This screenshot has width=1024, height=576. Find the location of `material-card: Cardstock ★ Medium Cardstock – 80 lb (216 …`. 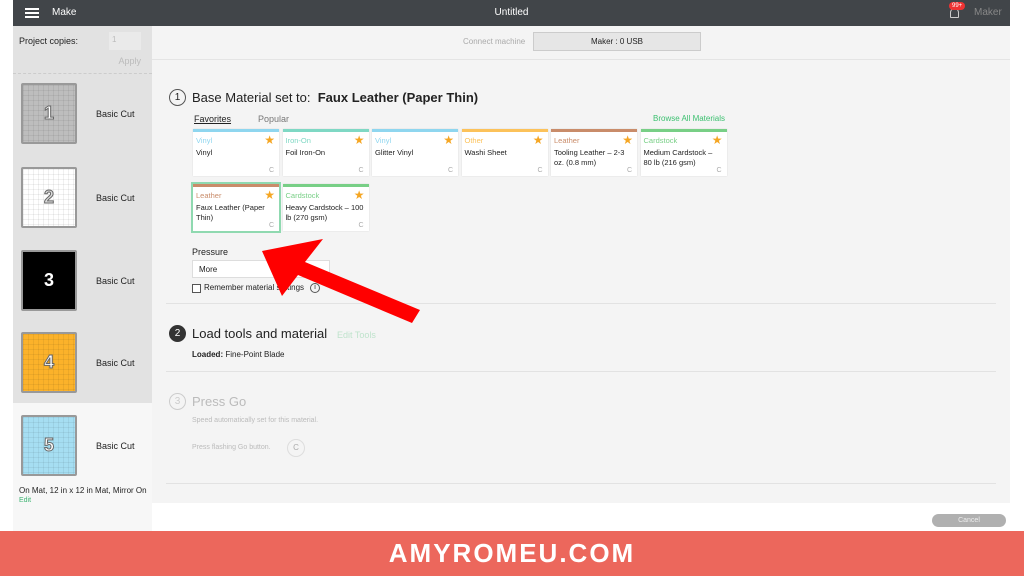

material-card: Cardstock ★ Medium Cardstock – 80 lb (216 … is located at coordinates (683, 152).